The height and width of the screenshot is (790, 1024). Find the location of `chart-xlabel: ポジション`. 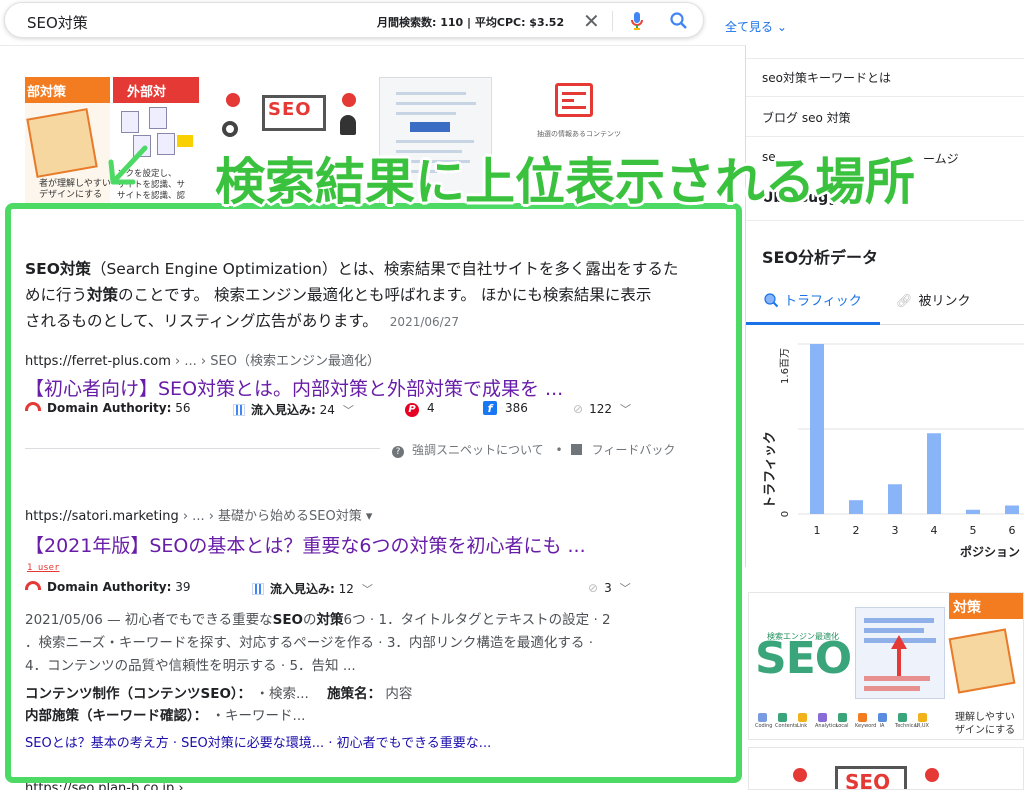

chart-xlabel: ポジション is located at coordinates (990, 551).